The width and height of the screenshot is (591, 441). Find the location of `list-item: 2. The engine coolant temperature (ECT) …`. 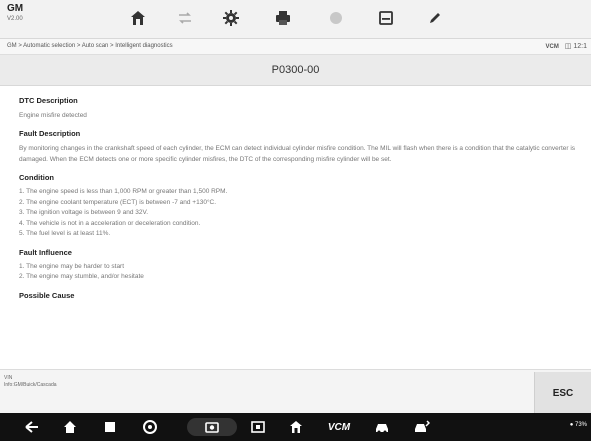

list-item: 2. The engine coolant temperature (ECT) … is located at coordinates (118, 202).